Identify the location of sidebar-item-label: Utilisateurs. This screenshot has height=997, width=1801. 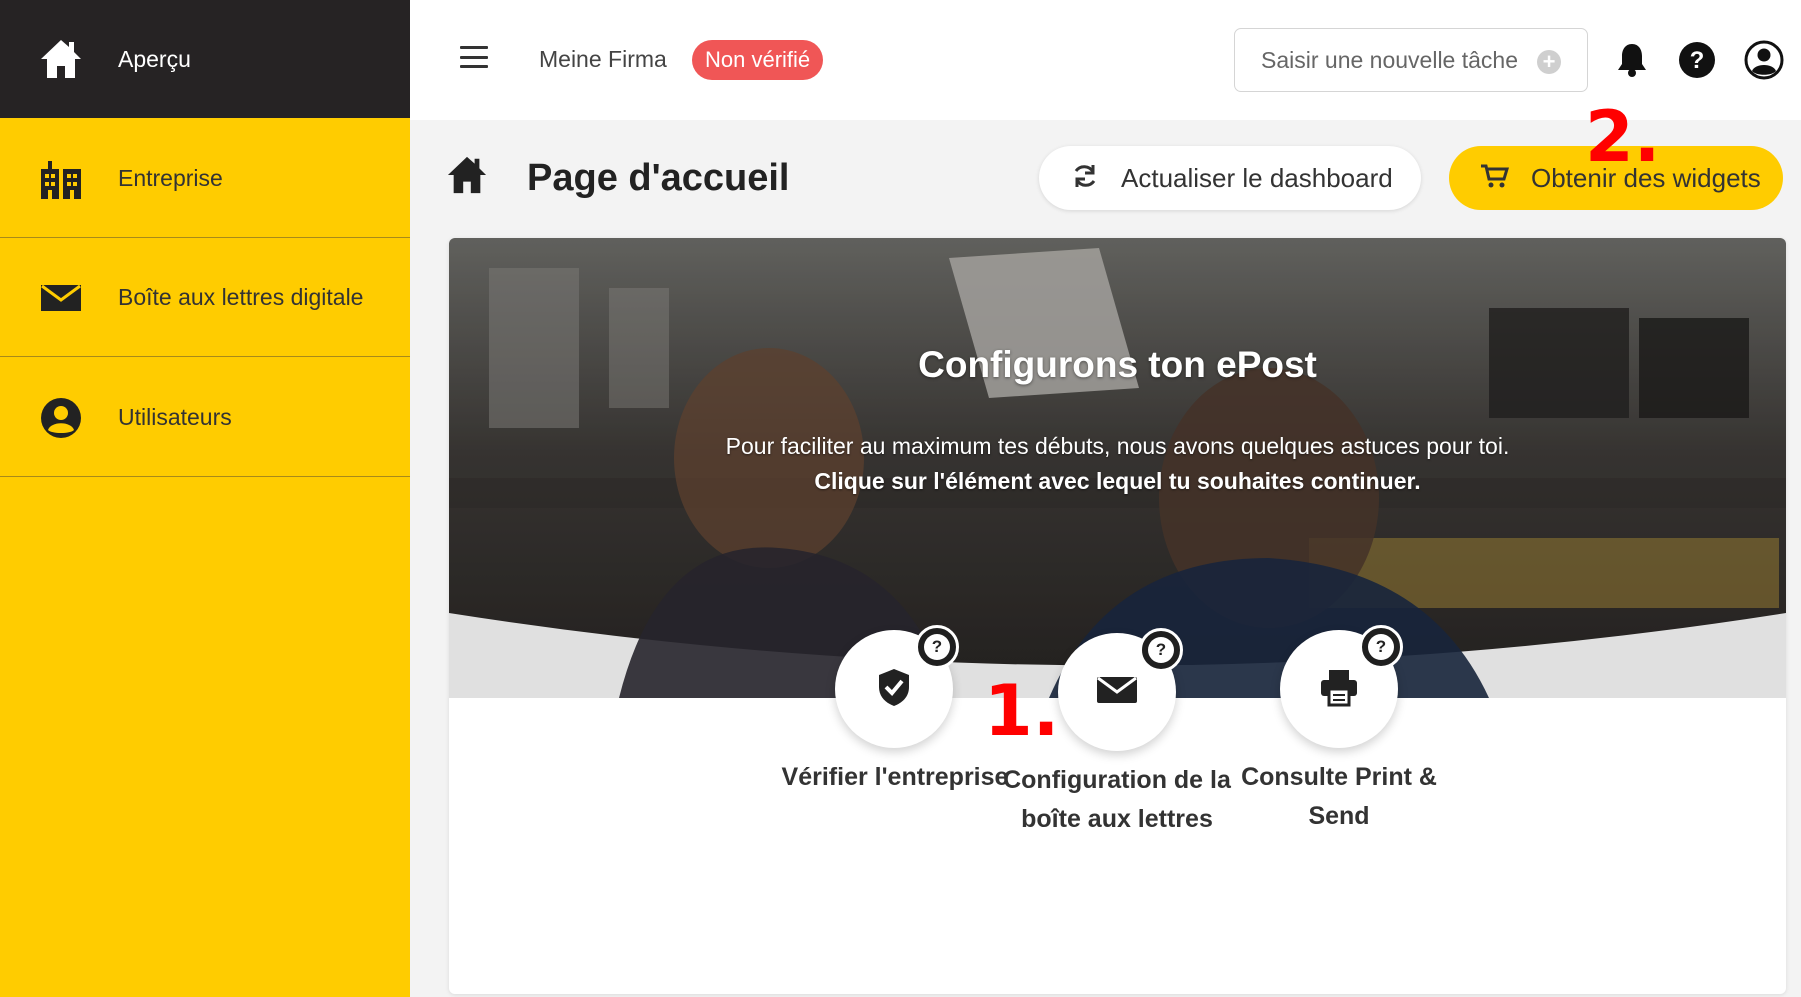
(175, 417).